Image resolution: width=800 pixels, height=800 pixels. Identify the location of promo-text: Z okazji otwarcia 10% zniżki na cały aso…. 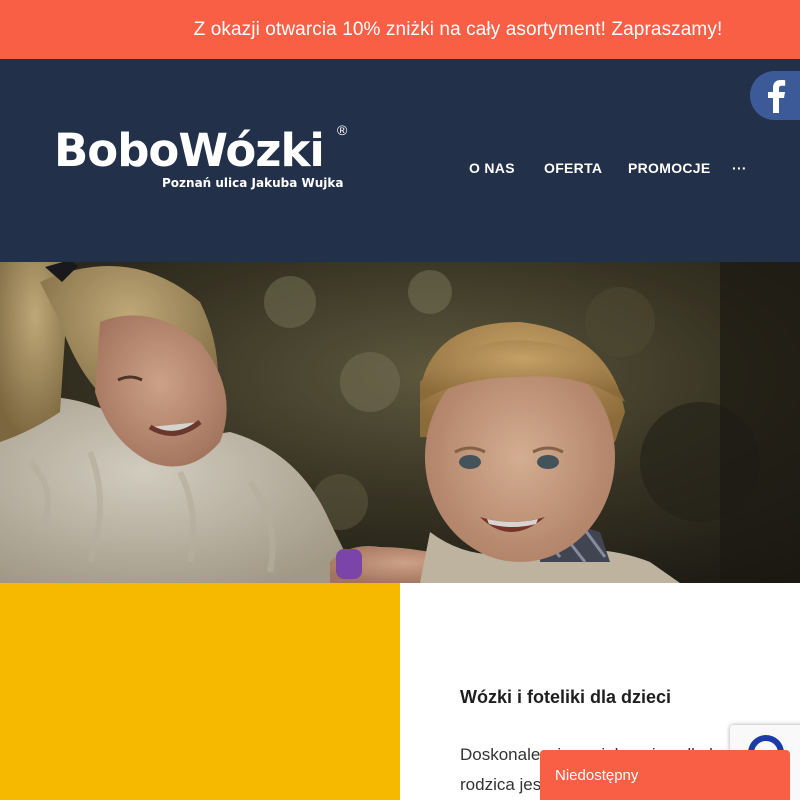
(458, 29).